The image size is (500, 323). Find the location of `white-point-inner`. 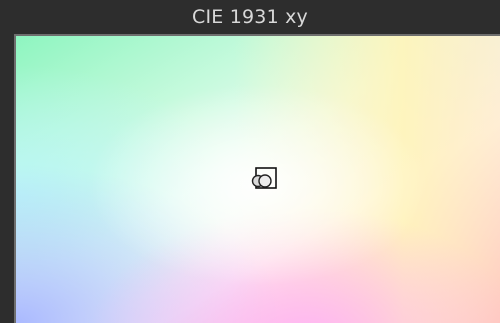

white-point-inner is located at coordinates (265, 181).